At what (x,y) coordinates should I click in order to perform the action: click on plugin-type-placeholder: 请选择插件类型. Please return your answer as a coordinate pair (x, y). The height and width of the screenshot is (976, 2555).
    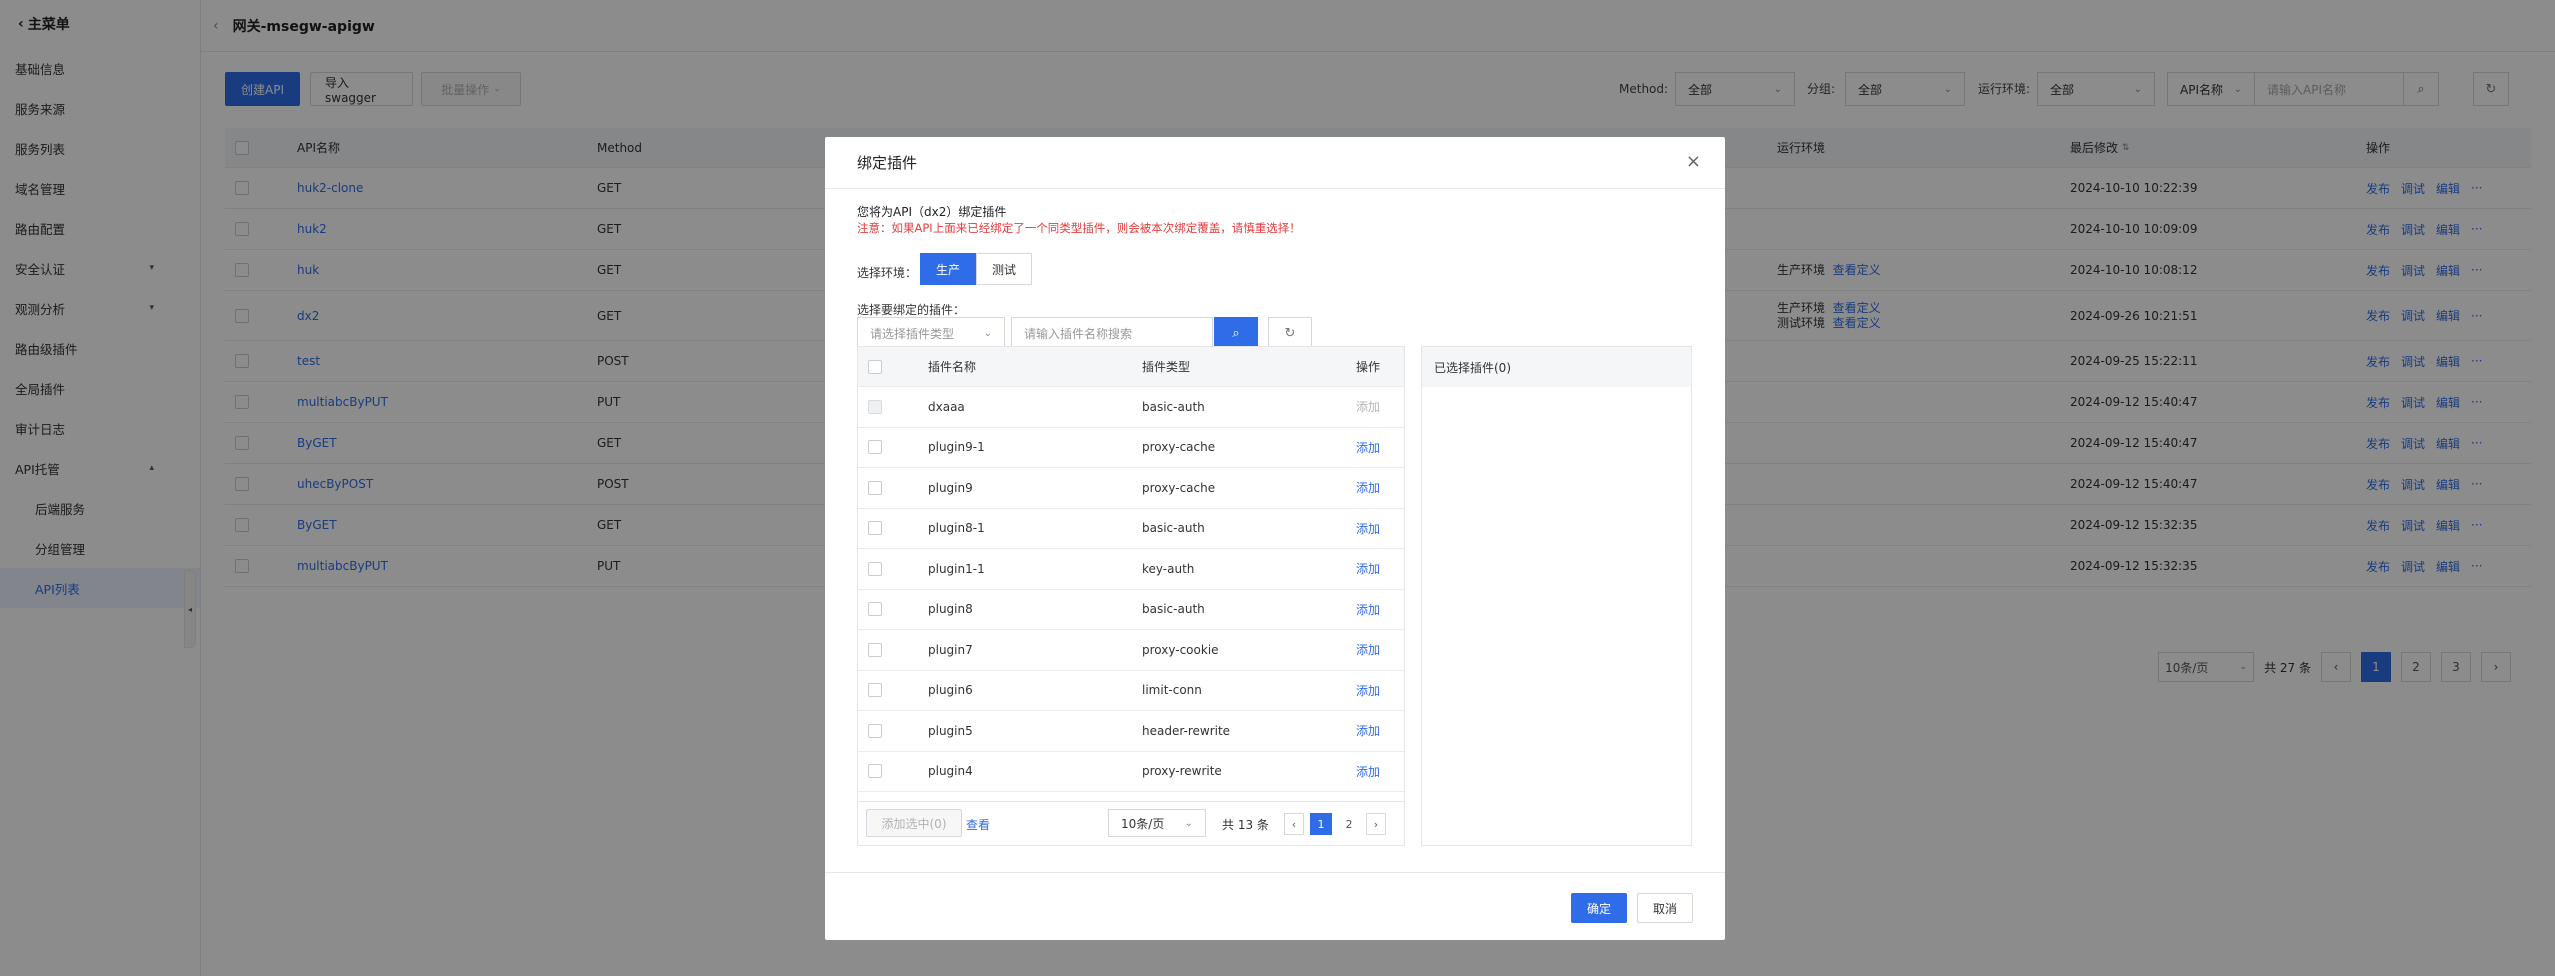
    Looking at the image, I should click on (912, 333).